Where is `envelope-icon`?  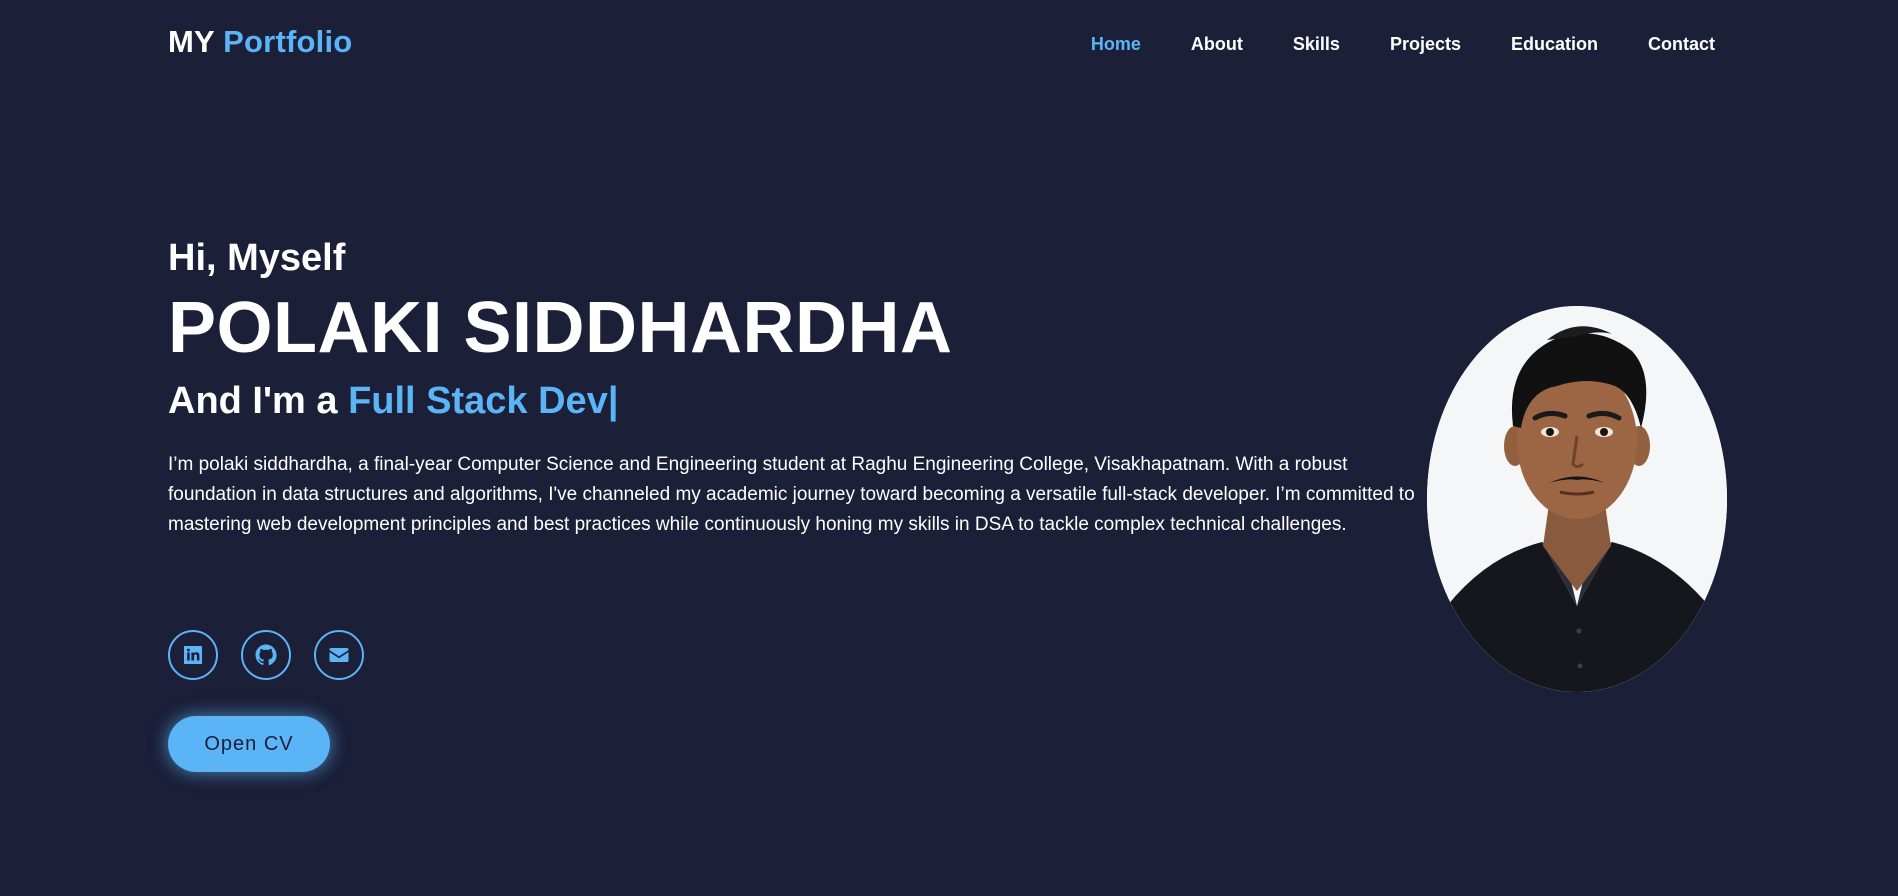 envelope-icon is located at coordinates (339, 655).